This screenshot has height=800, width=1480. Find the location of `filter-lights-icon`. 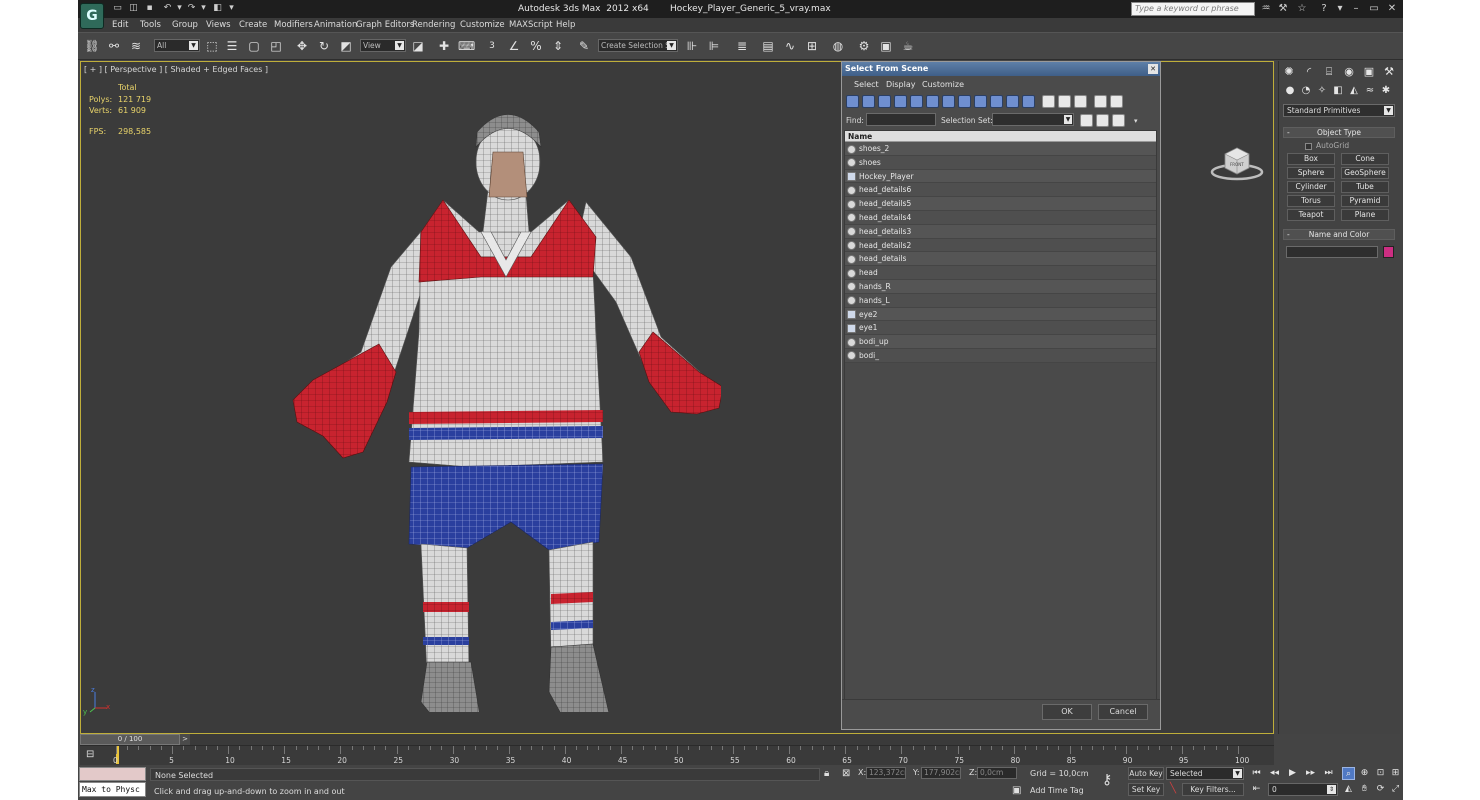

filter-lights-icon is located at coordinates (884, 101).